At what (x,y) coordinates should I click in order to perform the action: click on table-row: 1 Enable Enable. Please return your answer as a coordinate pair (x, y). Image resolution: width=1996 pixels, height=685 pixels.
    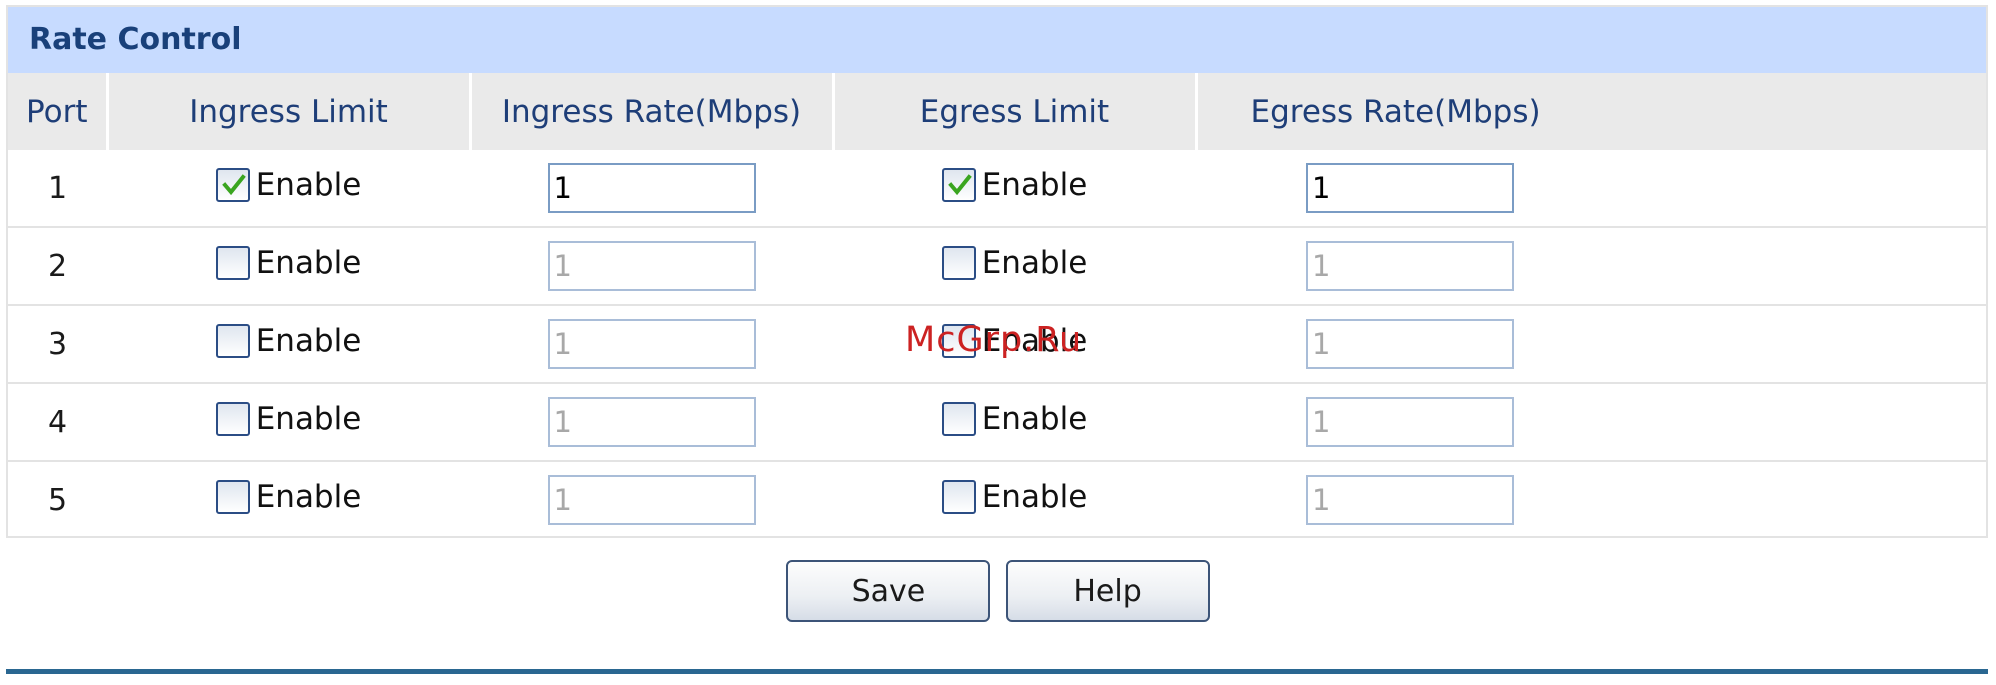
    Looking at the image, I should click on (997, 189).